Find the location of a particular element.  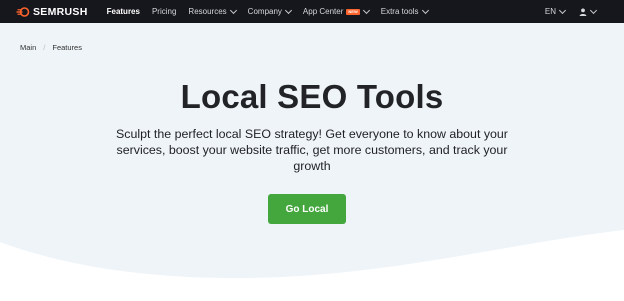

nav-item-label: Company is located at coordinates (264, 11).